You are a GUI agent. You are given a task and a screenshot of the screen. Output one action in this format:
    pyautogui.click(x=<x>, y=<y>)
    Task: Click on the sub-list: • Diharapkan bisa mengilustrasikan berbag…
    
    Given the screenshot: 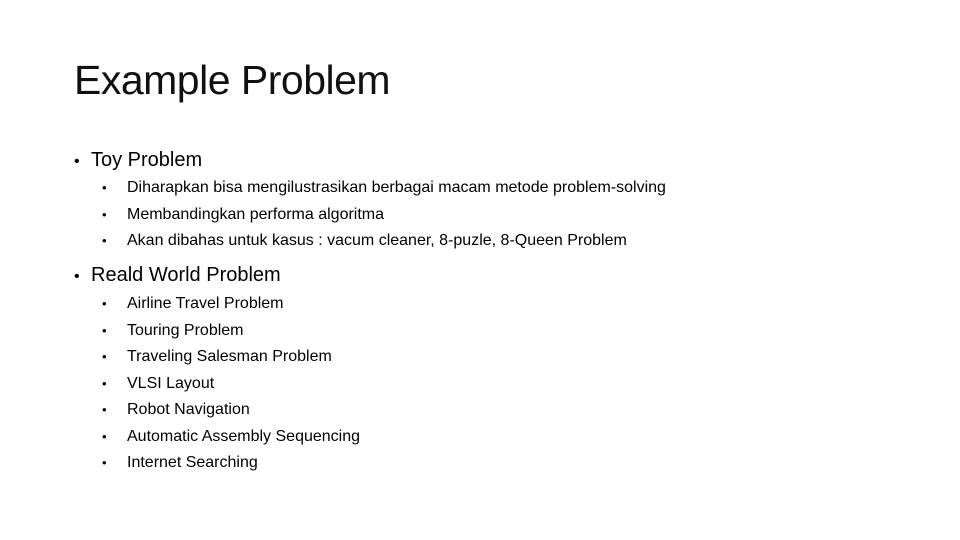 What is the action you would take?
    pyautogui.click(x=384, y=215)
    